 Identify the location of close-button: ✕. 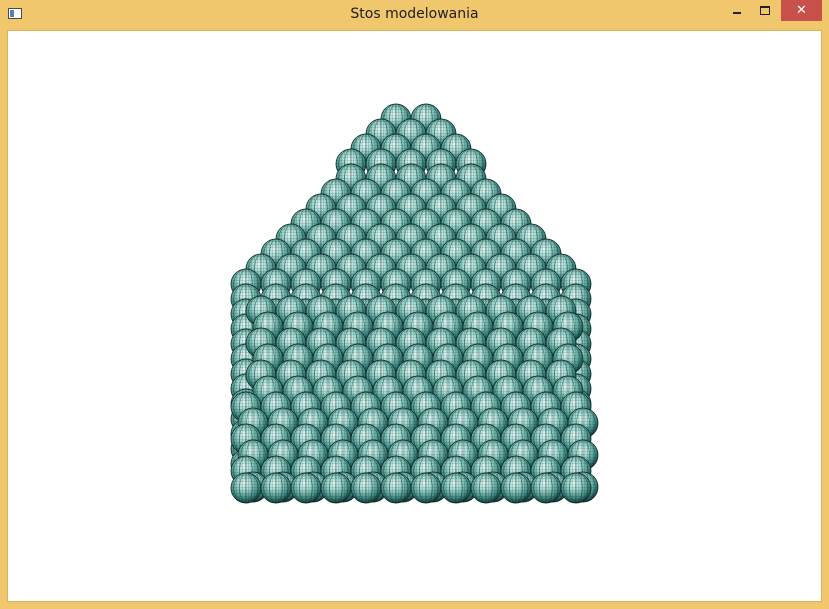
(801, 10).